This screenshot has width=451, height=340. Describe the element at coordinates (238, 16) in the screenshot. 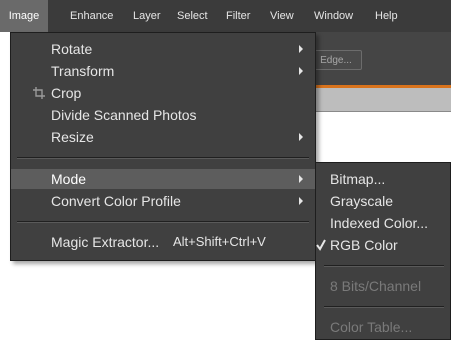

I see `menu-filter: Filter` at that location.